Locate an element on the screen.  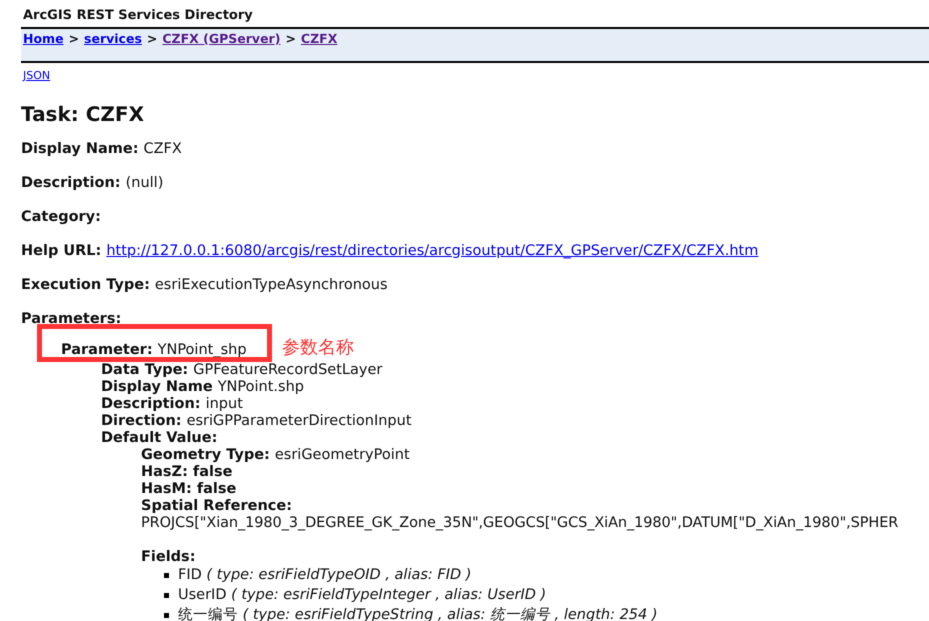
field-label: Geometry Type: is located at coordinates (205, 455).